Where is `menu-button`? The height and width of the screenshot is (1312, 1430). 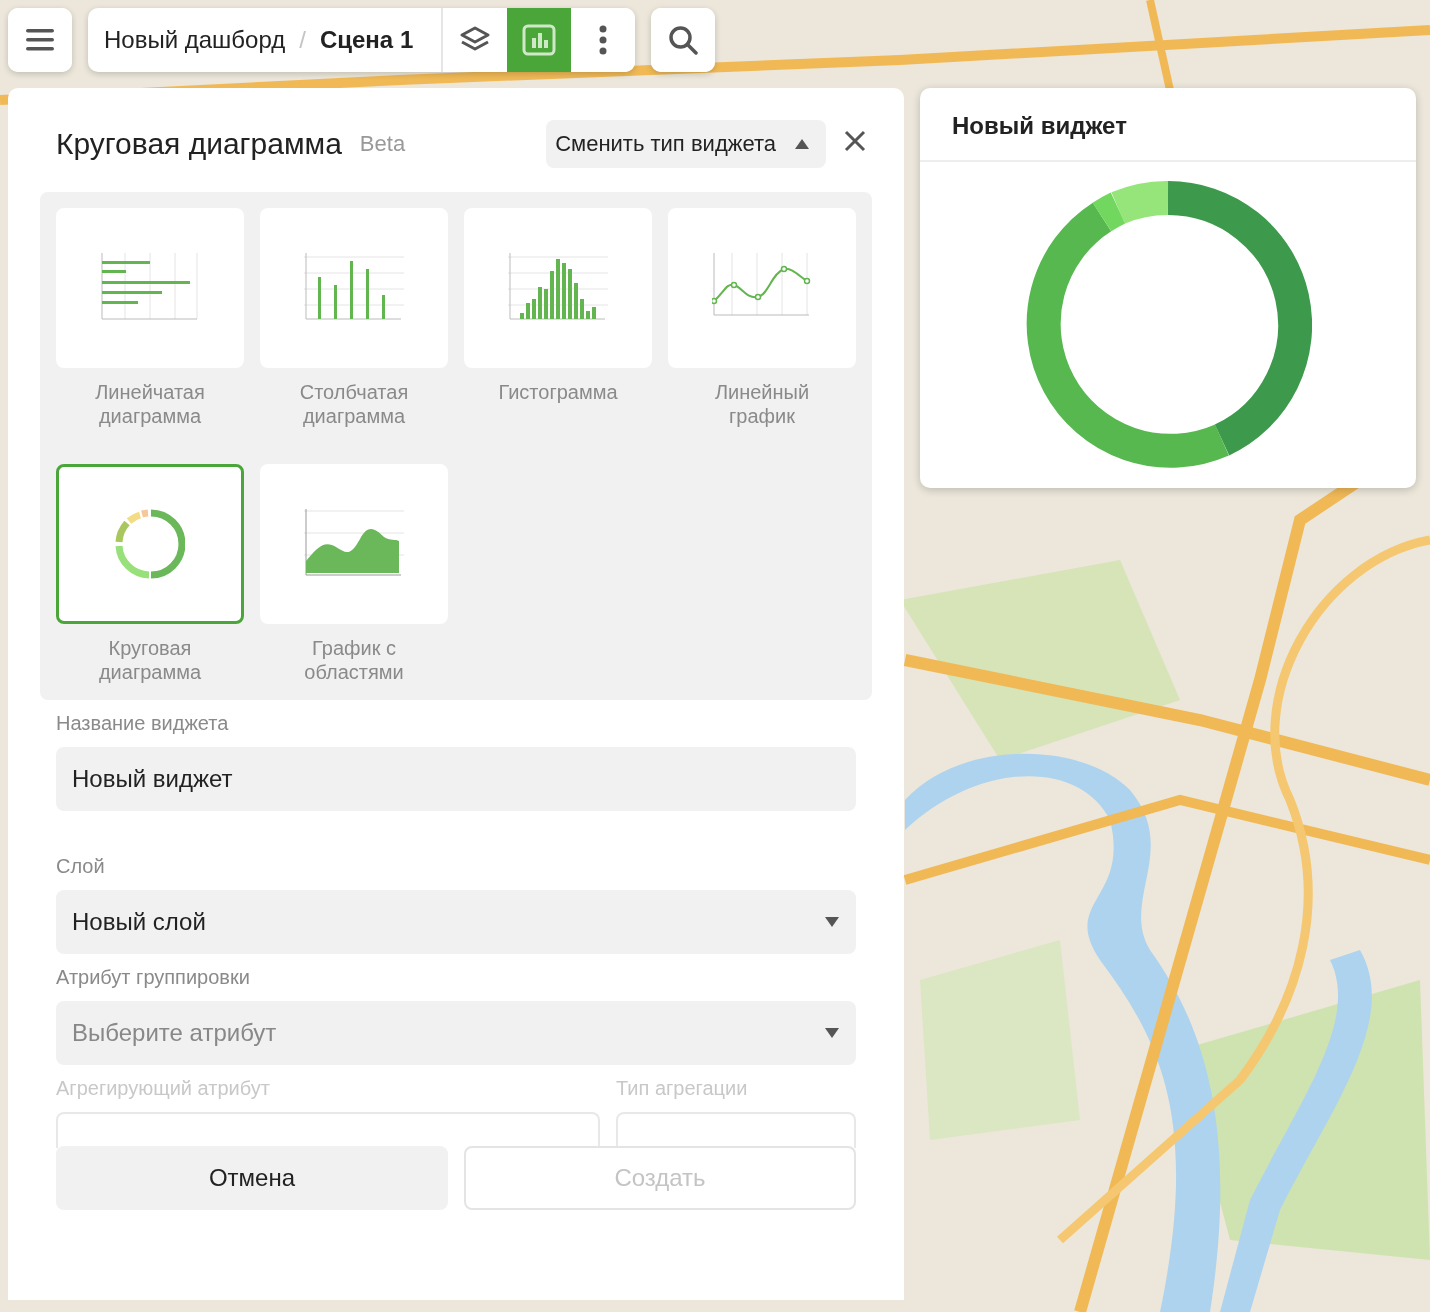 menu-button is located at coordinates (40, 40).